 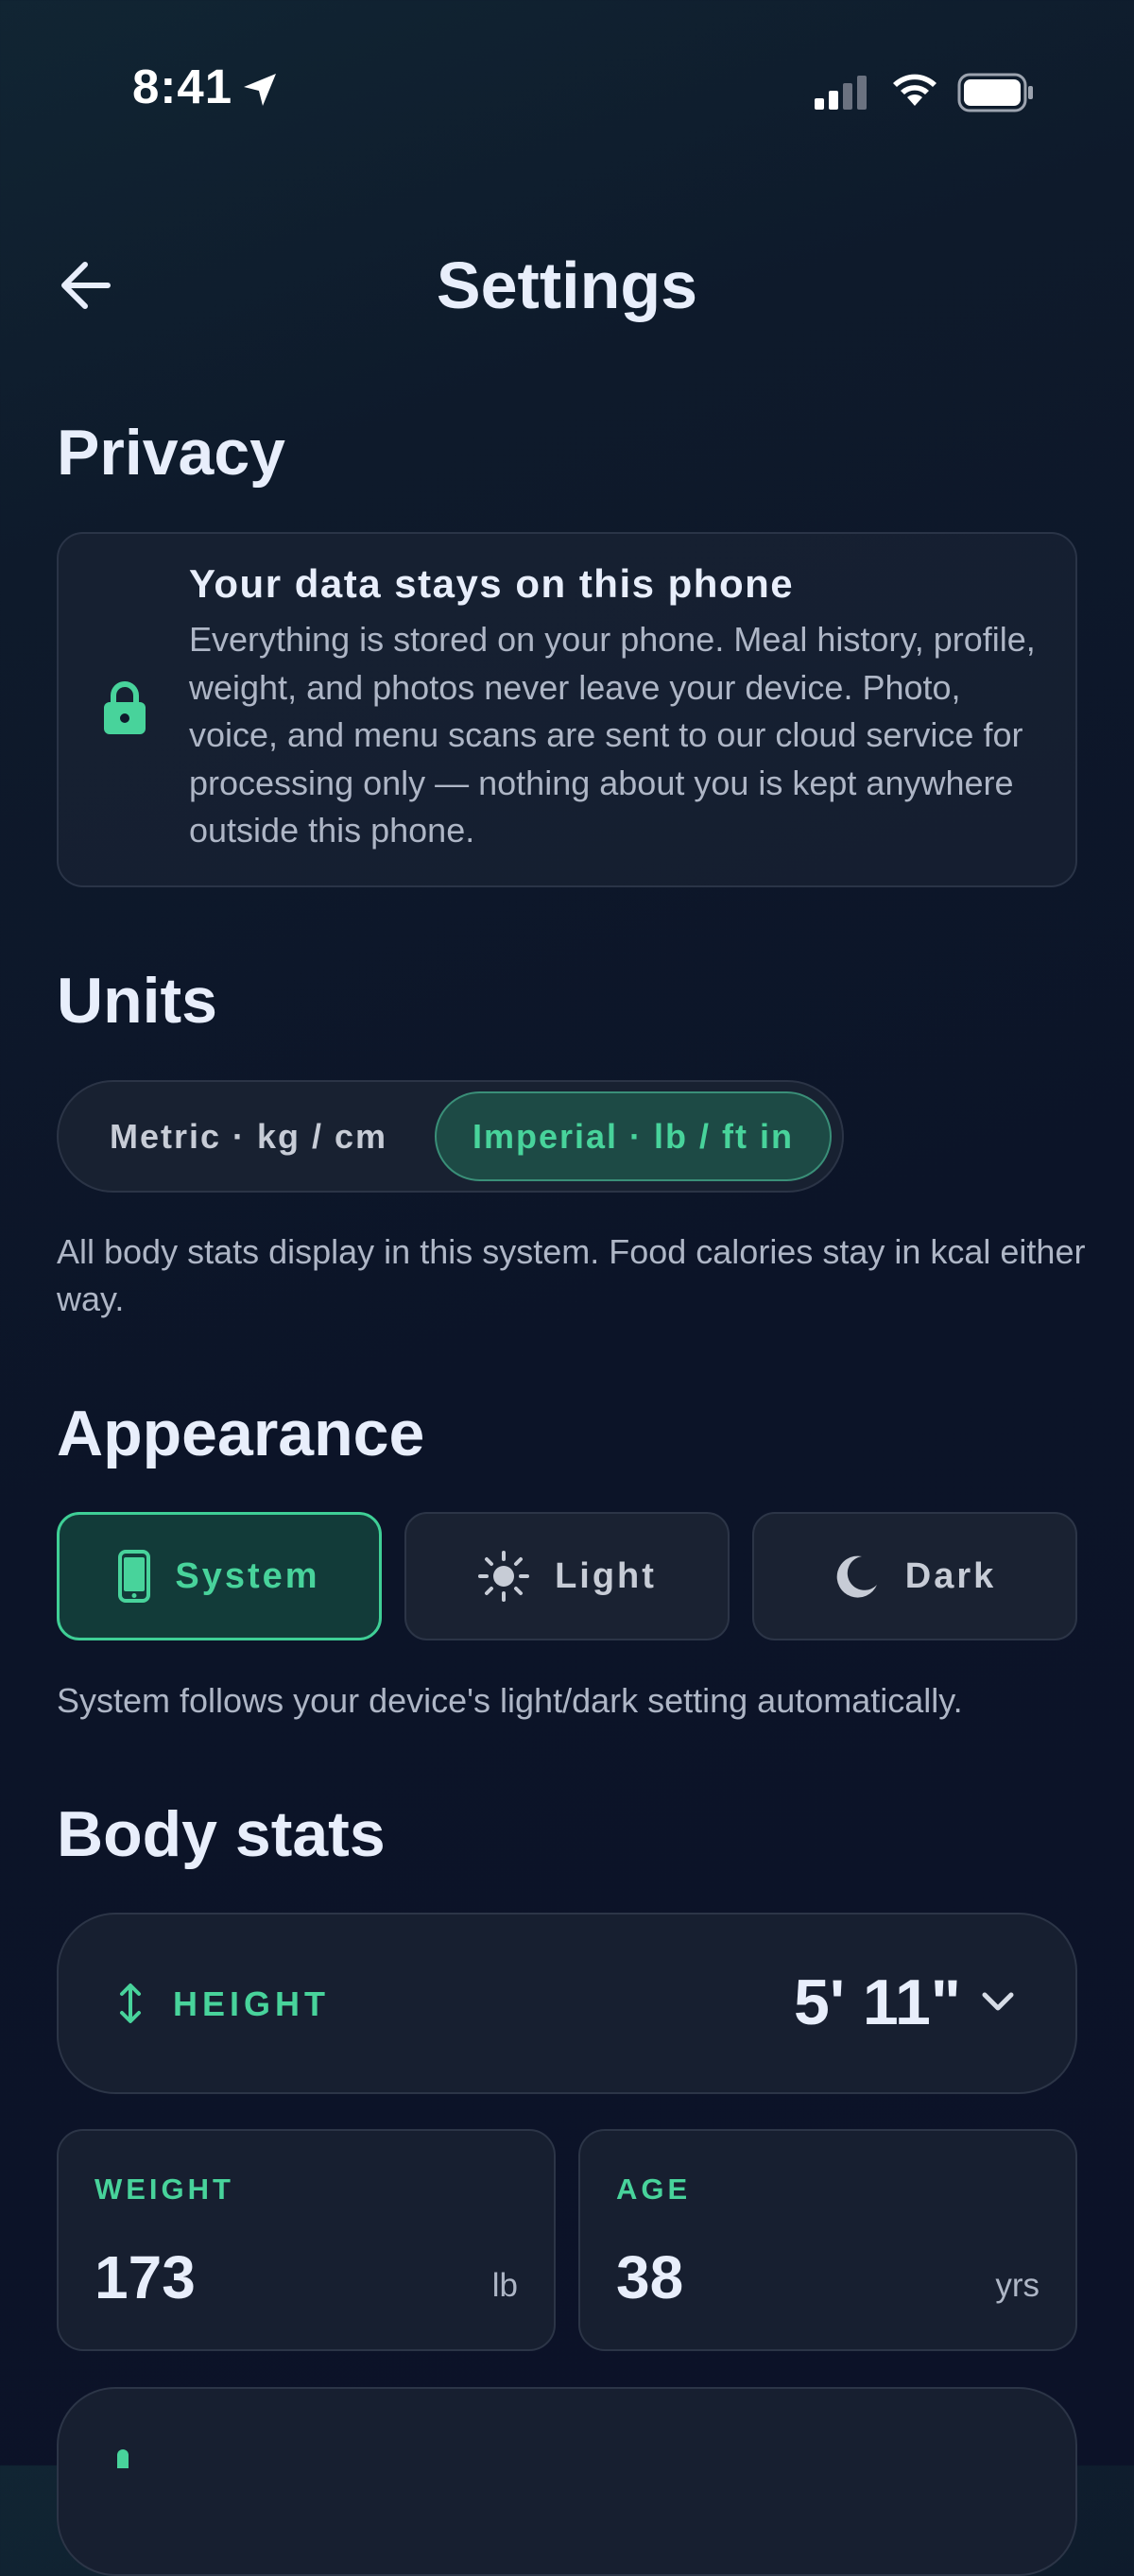 What do you see at coordinates (241, 1433) in the screenshot?
I see `appearance-heading: Appearance` at bounding box center [241, 1433].